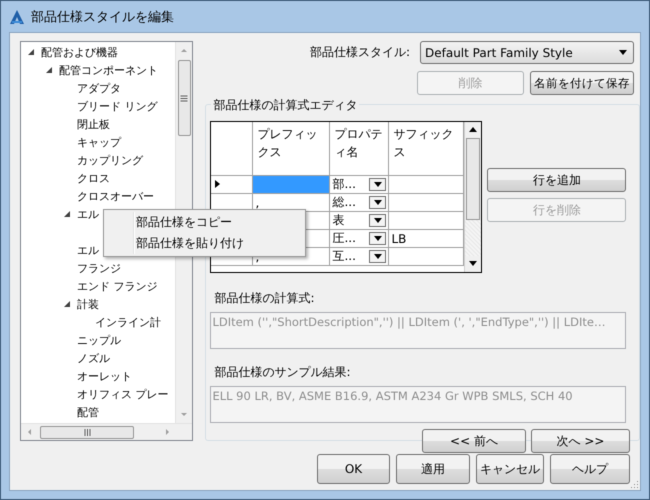  Describe the element at coordinates (99, 88) in the screenshot. I see `tree-item: アダプタ` at that location.